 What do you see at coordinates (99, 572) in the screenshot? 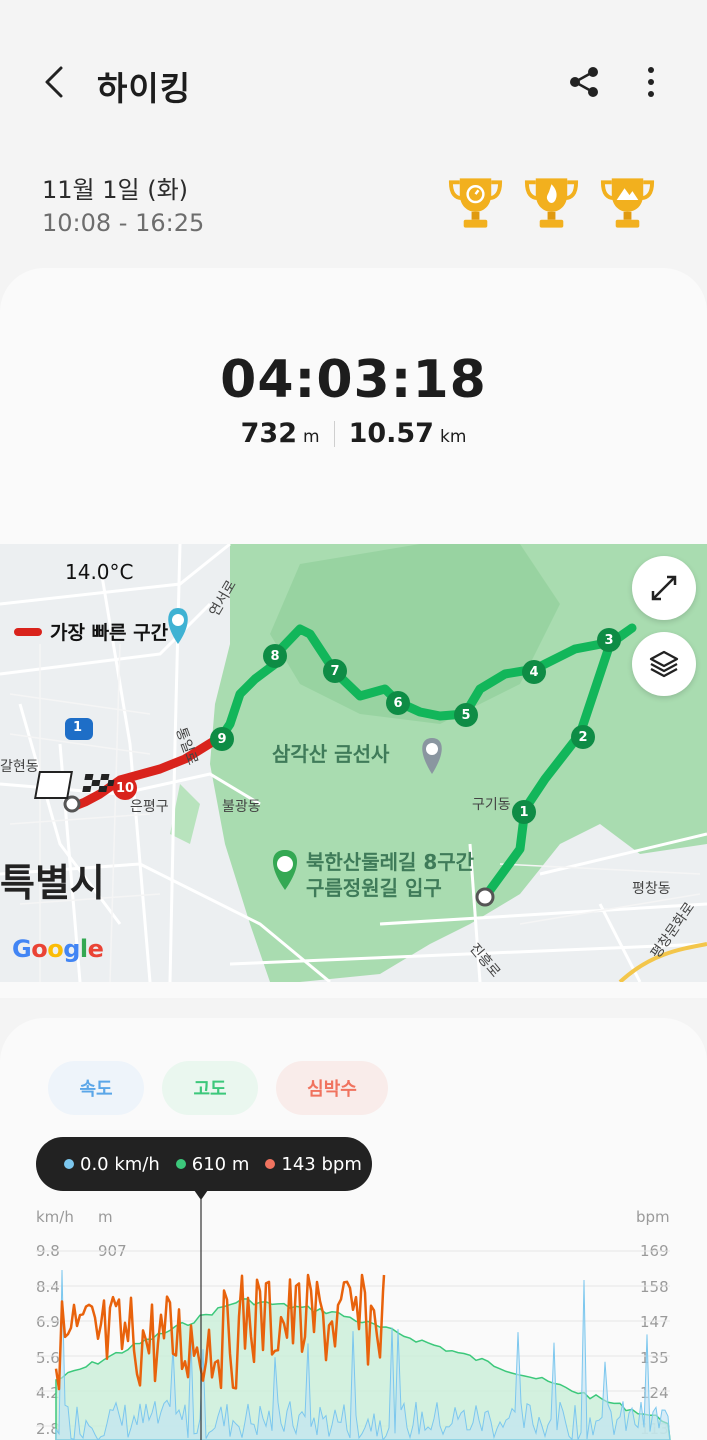
I see `temperature-label: 14.0°C` at bounding box center [99, 572].